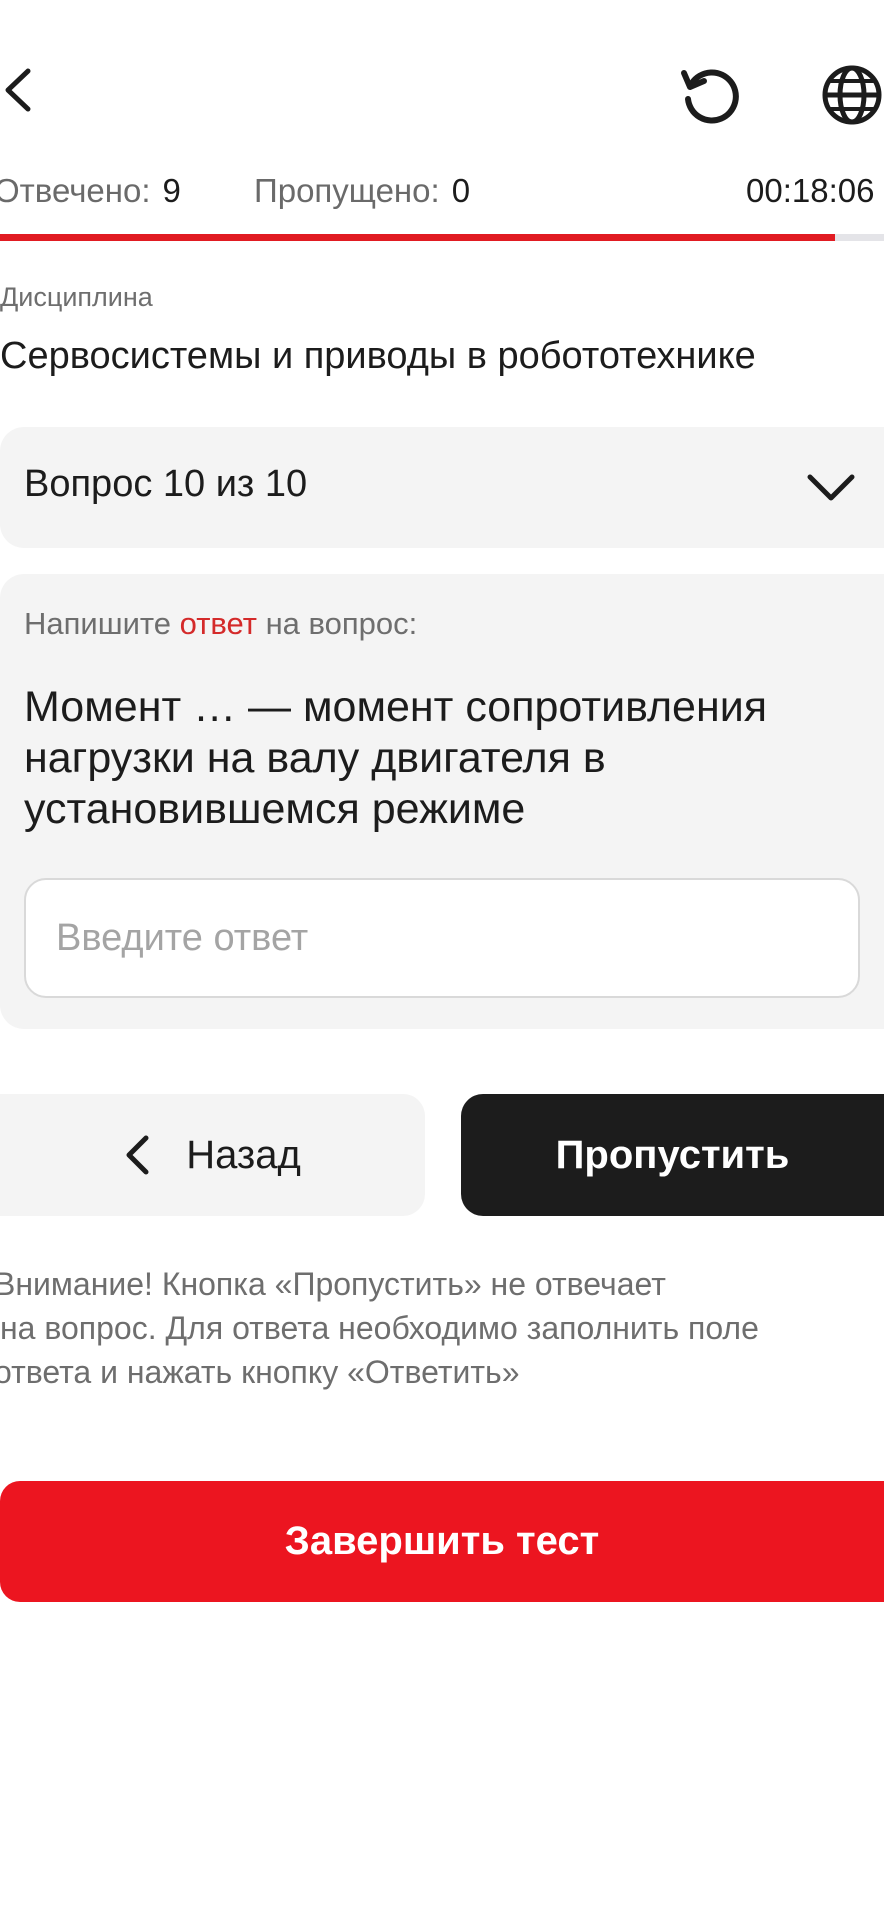 The image size is (884, 1920). What do you see at coordinates (442, 938) in the screenshot?
I see `answer-input` at bounding box center [442, 938].